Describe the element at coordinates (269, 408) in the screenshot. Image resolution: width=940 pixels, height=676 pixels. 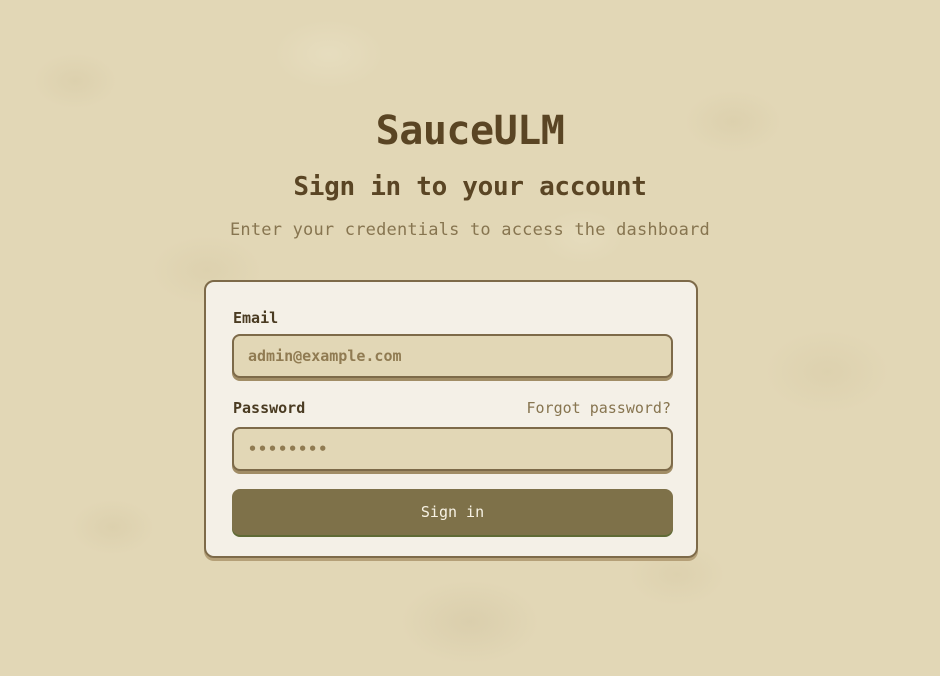
I see `password-label: Password` at that location.